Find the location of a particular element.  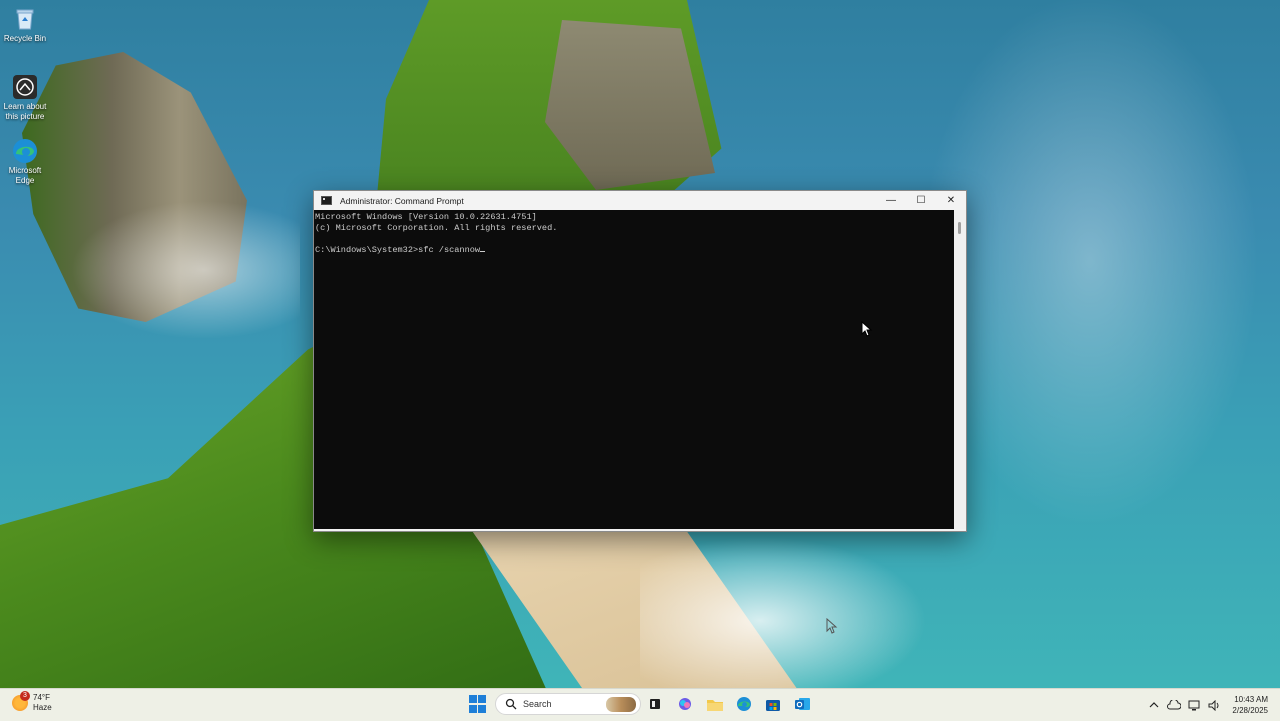

microsoft-store-icon is located at coordinates (773, 704).